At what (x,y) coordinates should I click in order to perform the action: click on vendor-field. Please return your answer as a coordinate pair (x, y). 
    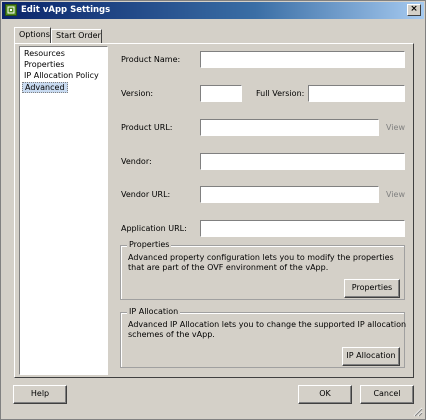
    Looking at the image, I should click on (302, 161).